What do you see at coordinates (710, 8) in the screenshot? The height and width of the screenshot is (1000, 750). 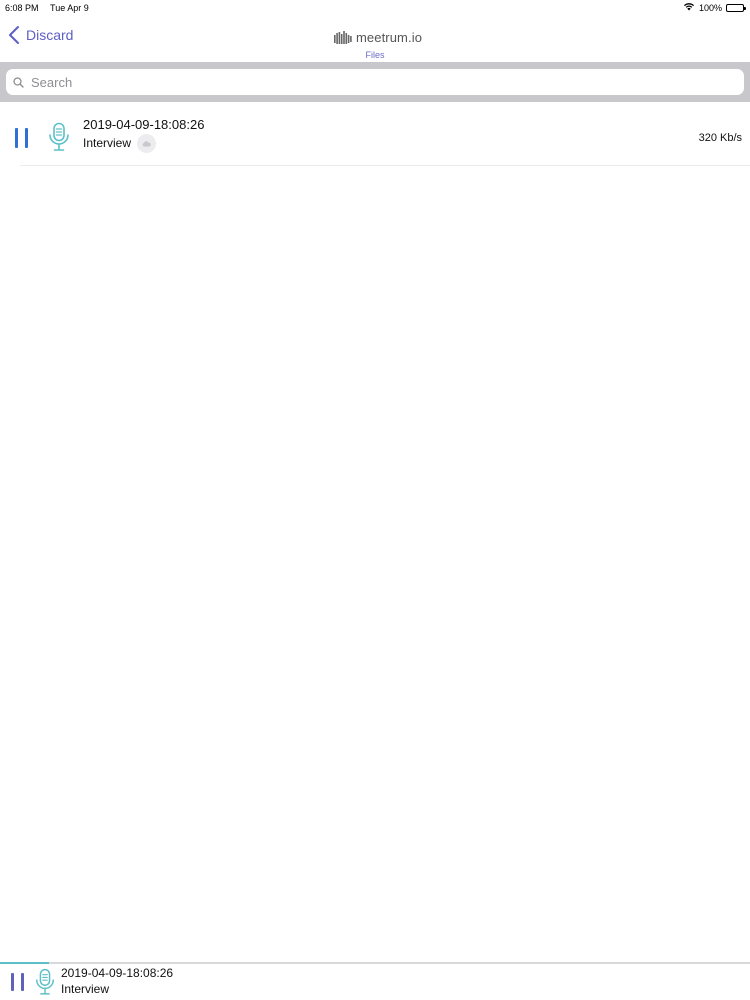 I see `battery-percent: 100%` at bounding box center [710, 8].